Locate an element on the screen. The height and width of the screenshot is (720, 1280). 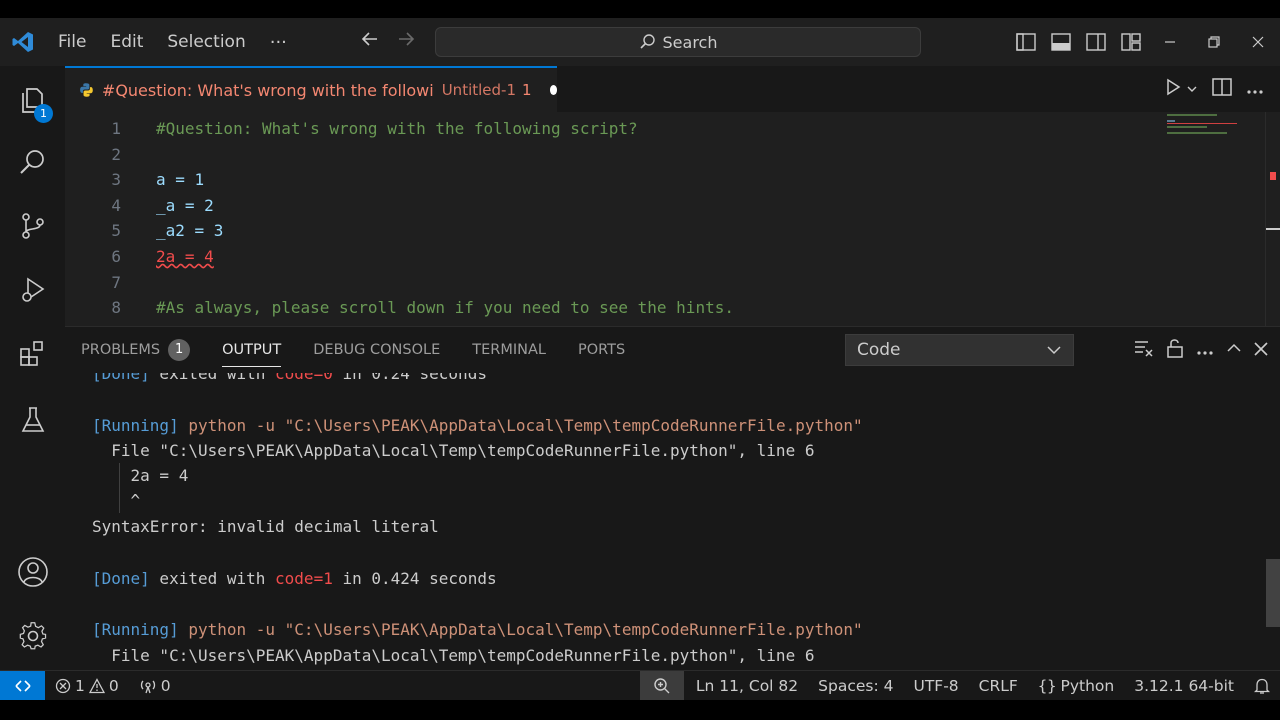
braces-icon: {} is located at coordinates (1047, 685).